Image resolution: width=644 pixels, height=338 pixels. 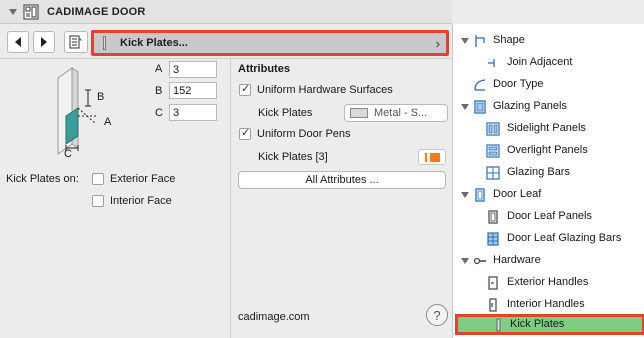 I want to click on tree-item-overlight-panels: Overlight Panels, so click(x=548, y=151).